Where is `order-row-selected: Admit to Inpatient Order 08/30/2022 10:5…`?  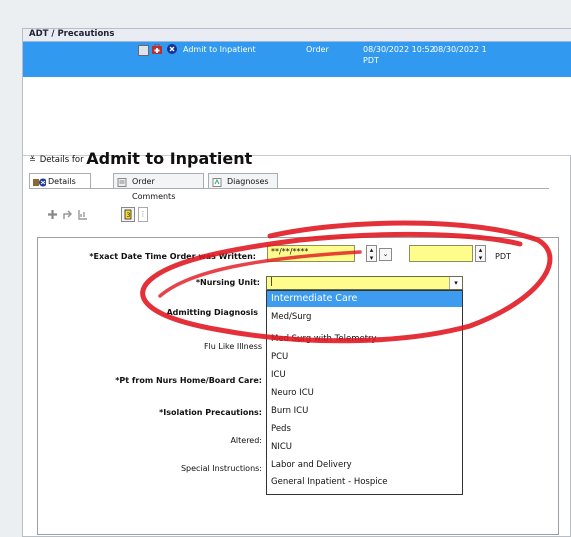 order-row-selected: Admit to Inpatient Order 08/30/2022 10:5… is located at coordinates (297, 59).